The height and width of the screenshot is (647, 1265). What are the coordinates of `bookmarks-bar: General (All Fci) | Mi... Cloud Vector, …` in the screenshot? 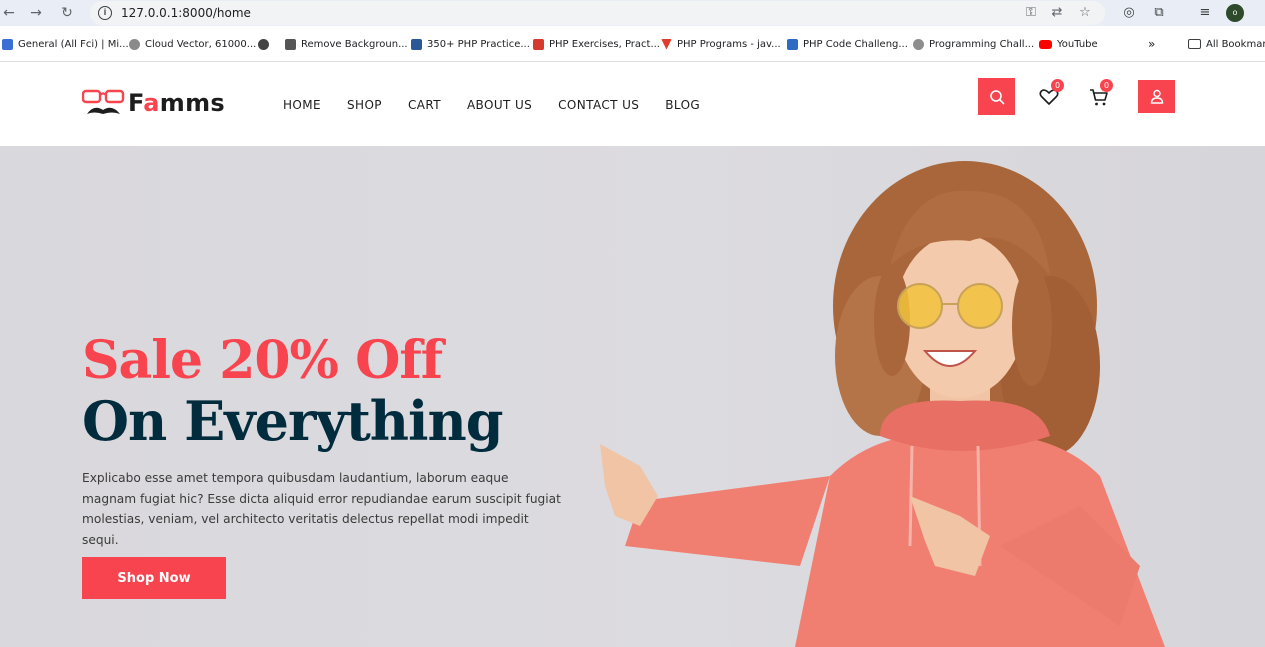 It's located at (632, 44).